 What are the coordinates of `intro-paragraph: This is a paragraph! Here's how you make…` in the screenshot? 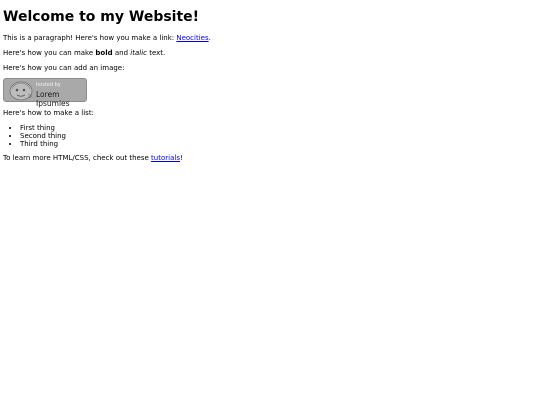 It's located at (268, 38).